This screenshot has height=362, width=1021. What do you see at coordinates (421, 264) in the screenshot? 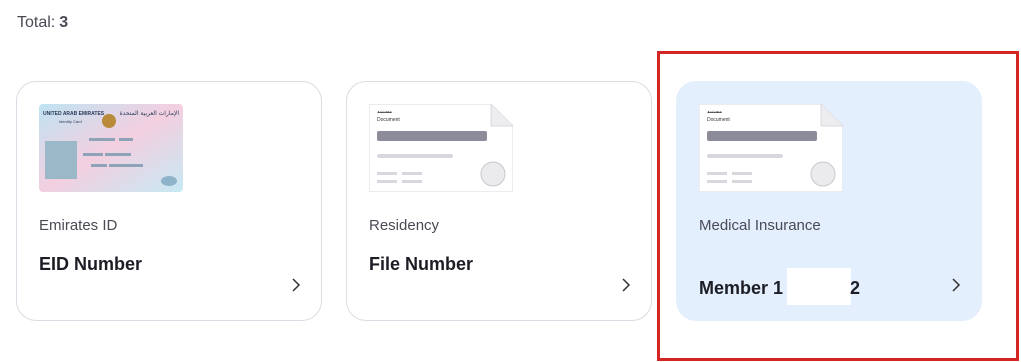
I see `card-value: File Number` at bounding box center [421, 264].